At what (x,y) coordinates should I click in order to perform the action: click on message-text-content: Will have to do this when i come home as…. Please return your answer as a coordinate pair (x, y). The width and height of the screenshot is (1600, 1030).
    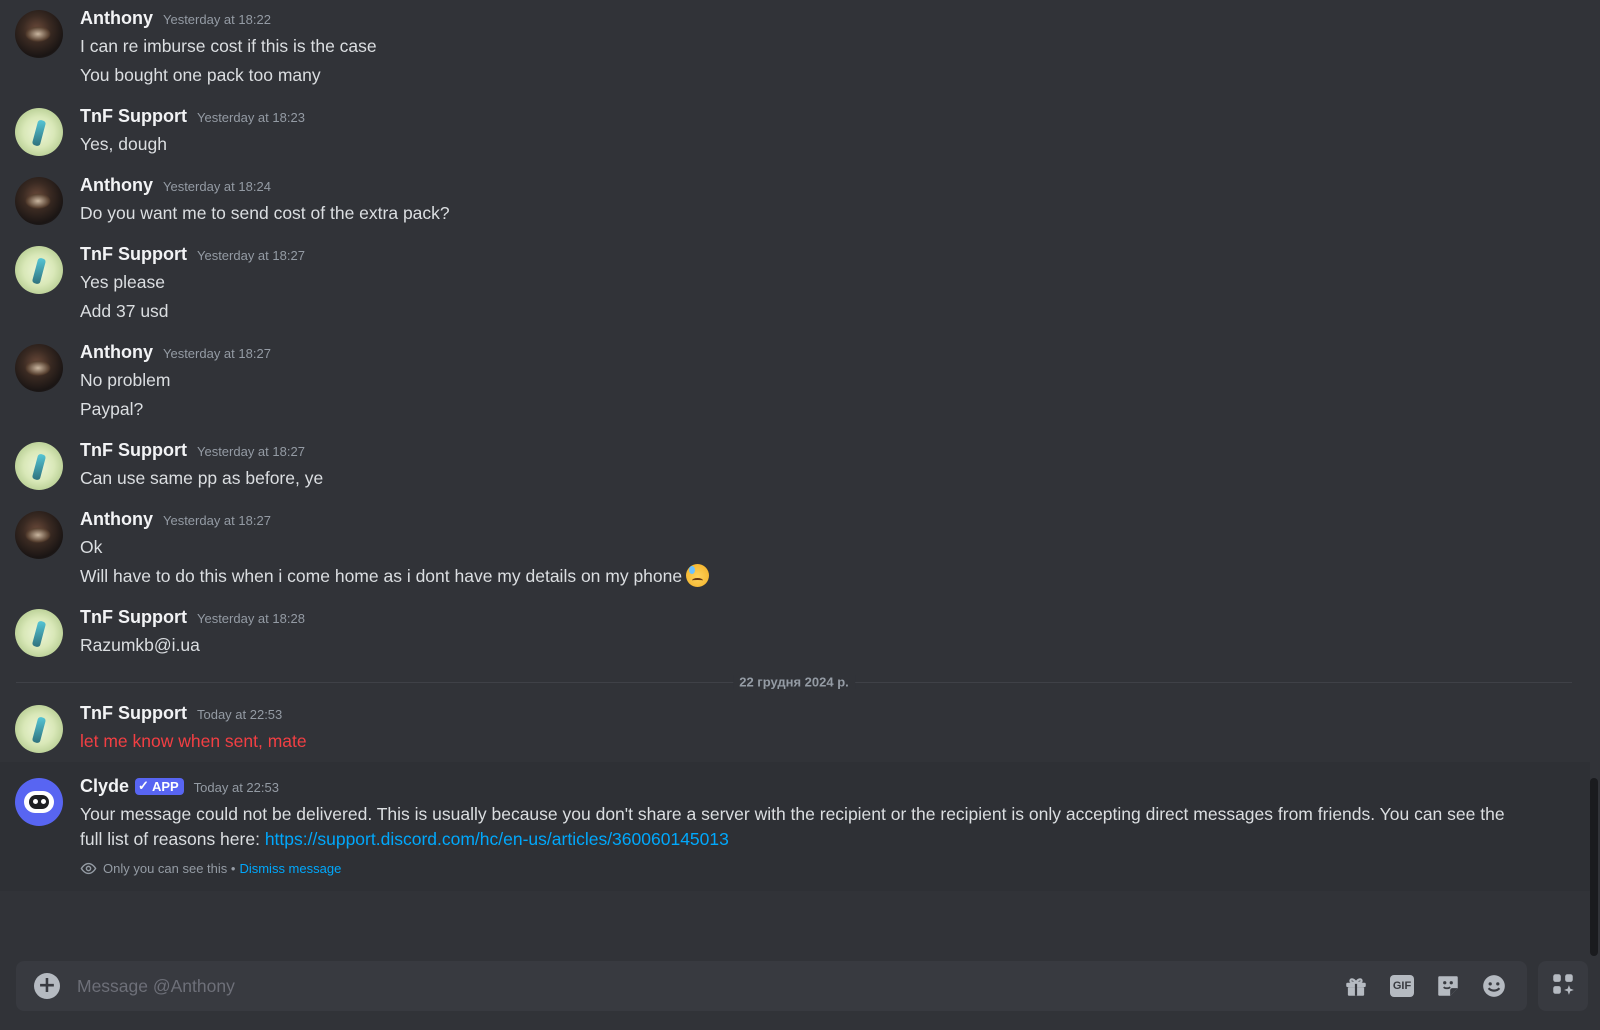
    Looking at the image, I should click on (381, 576).